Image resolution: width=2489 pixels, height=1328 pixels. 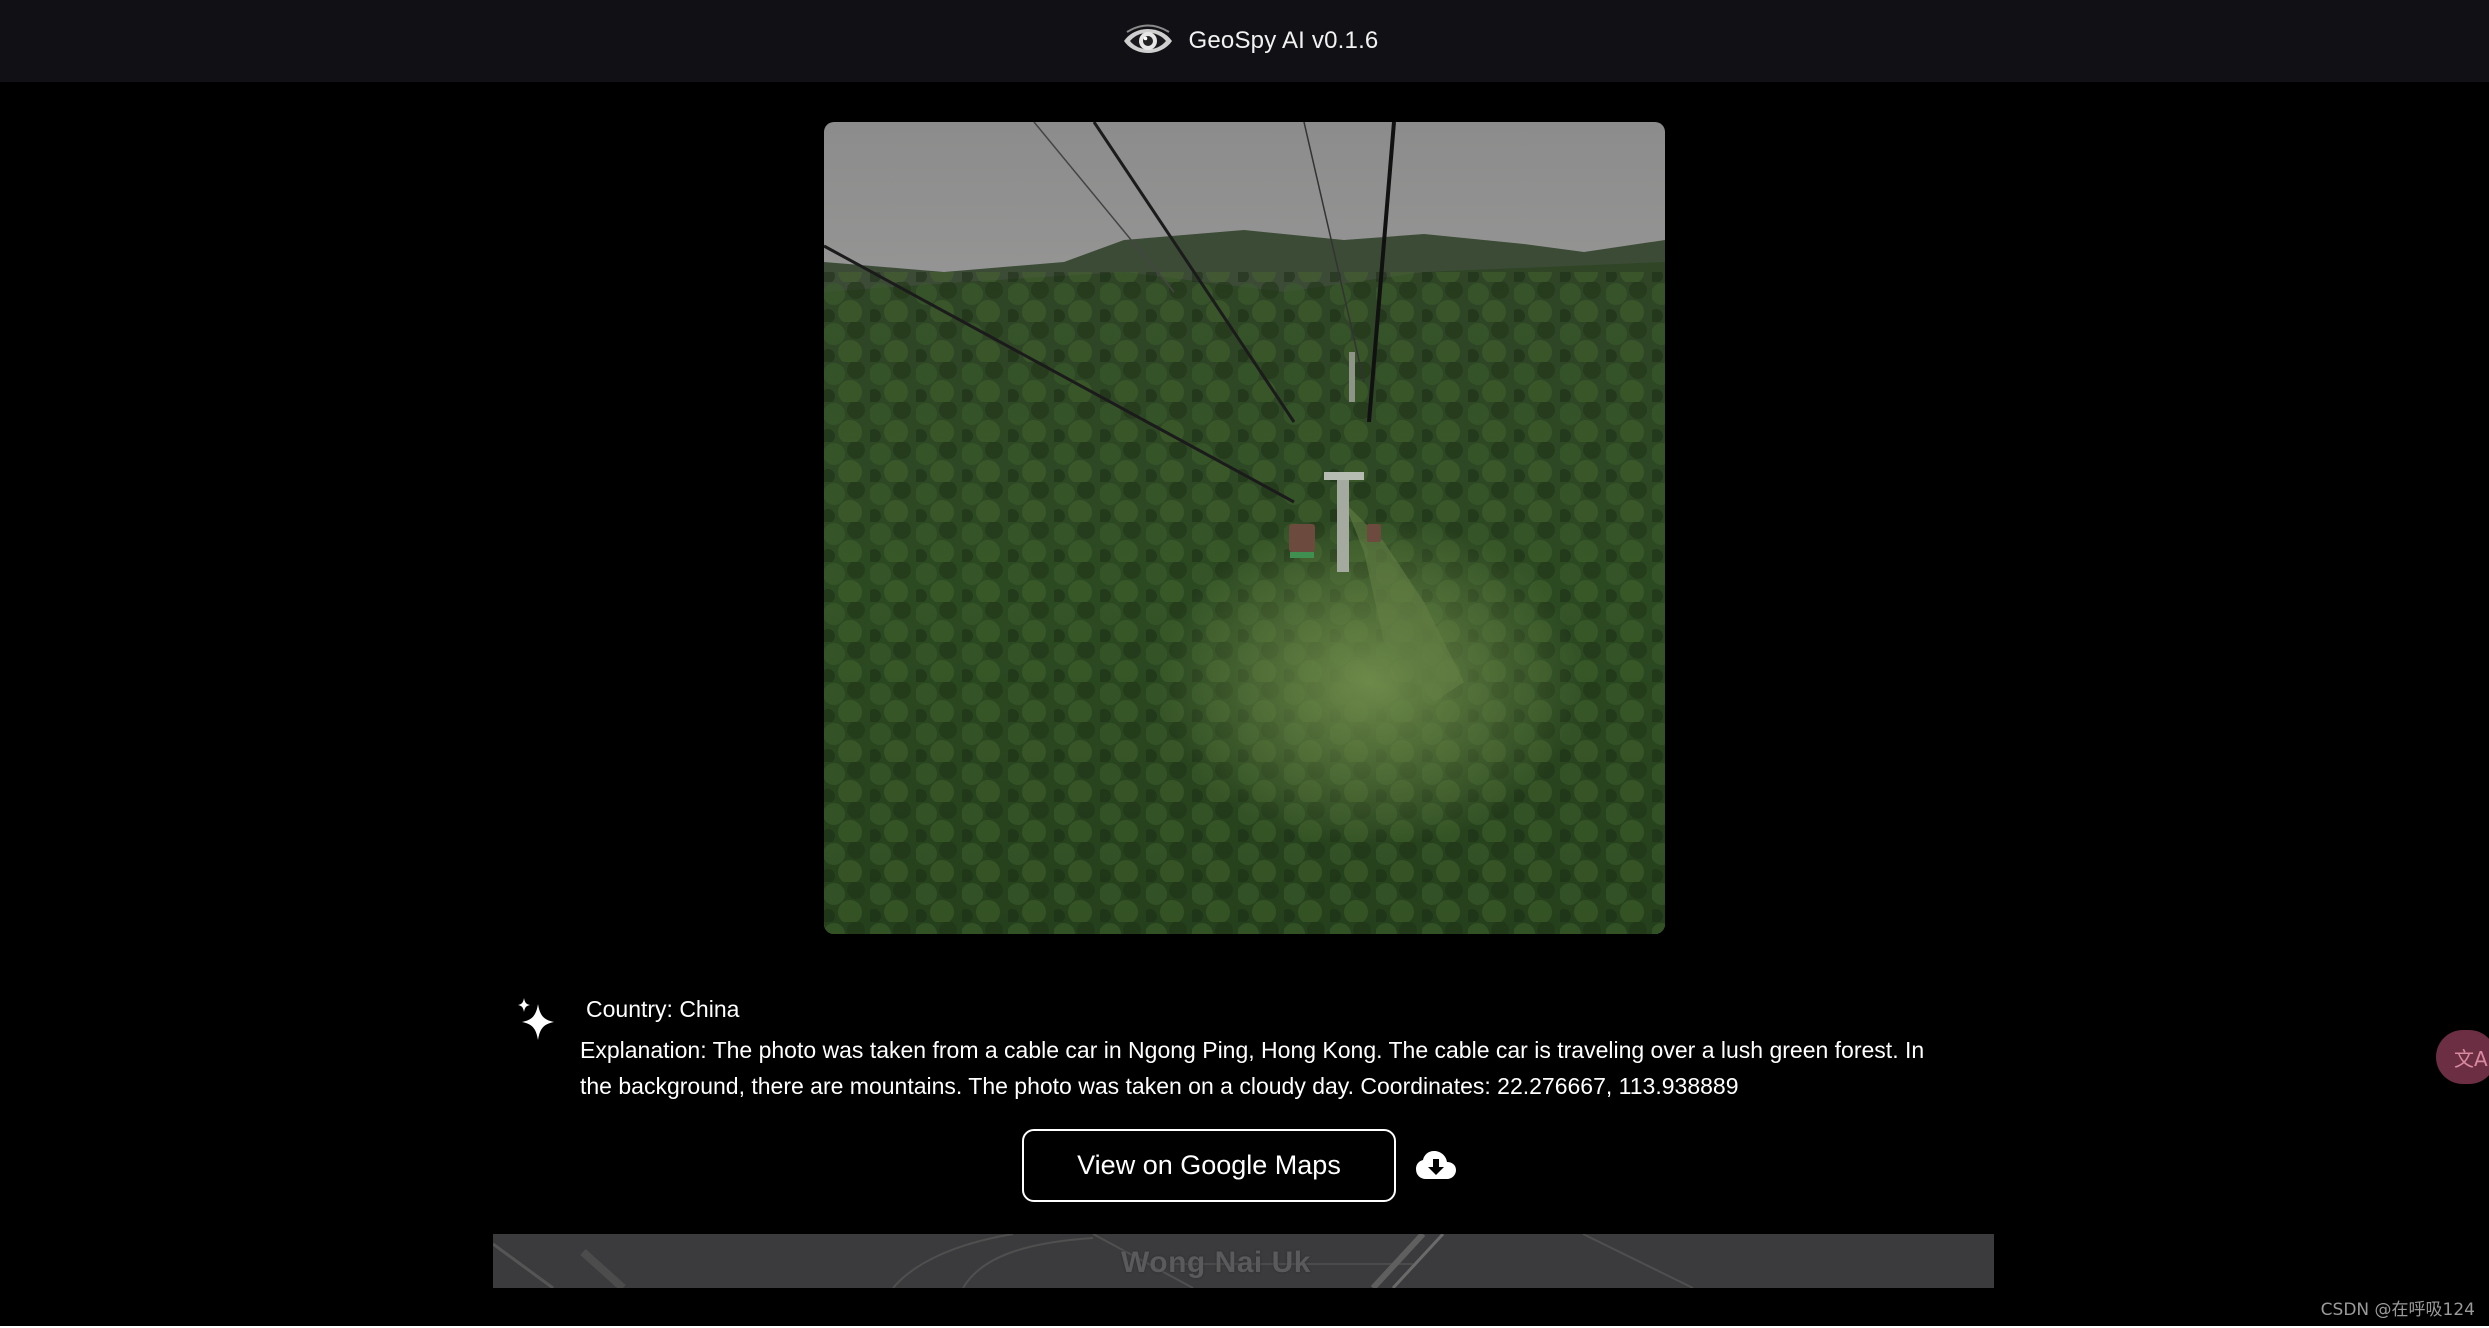 I want to click on translate-button: 文A, so click(x=2462, y=1057).